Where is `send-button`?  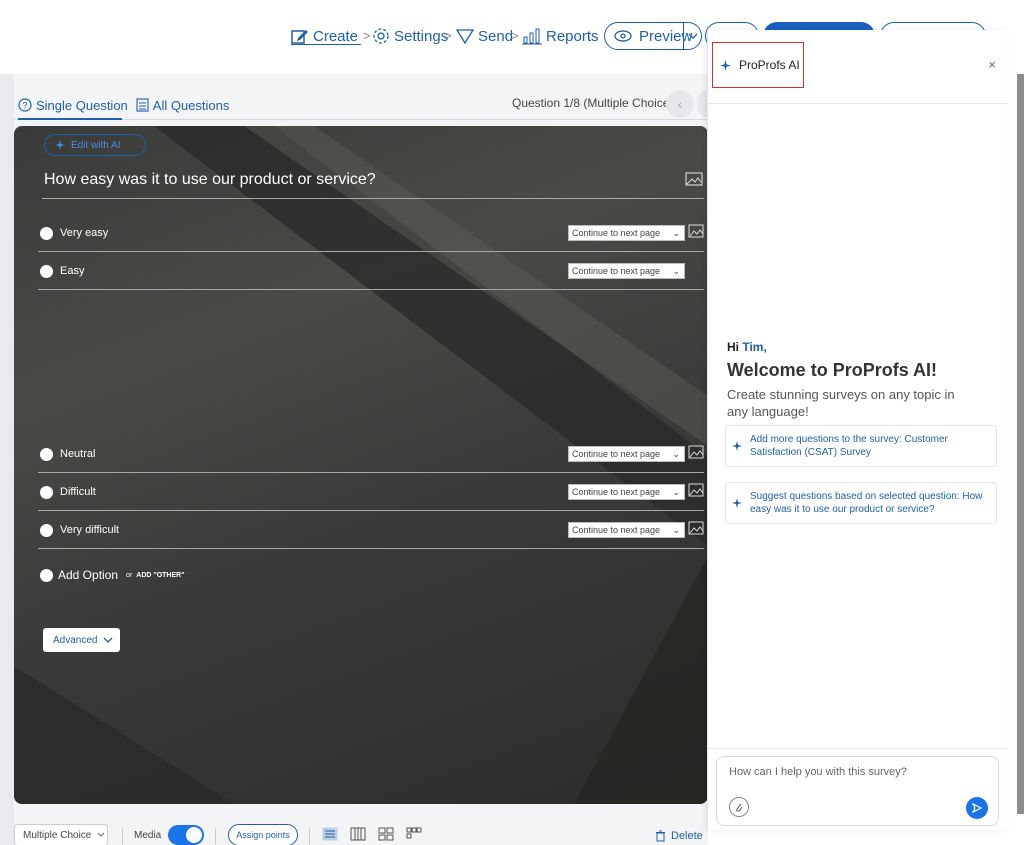 send-button is located at coordinates (977, 808).